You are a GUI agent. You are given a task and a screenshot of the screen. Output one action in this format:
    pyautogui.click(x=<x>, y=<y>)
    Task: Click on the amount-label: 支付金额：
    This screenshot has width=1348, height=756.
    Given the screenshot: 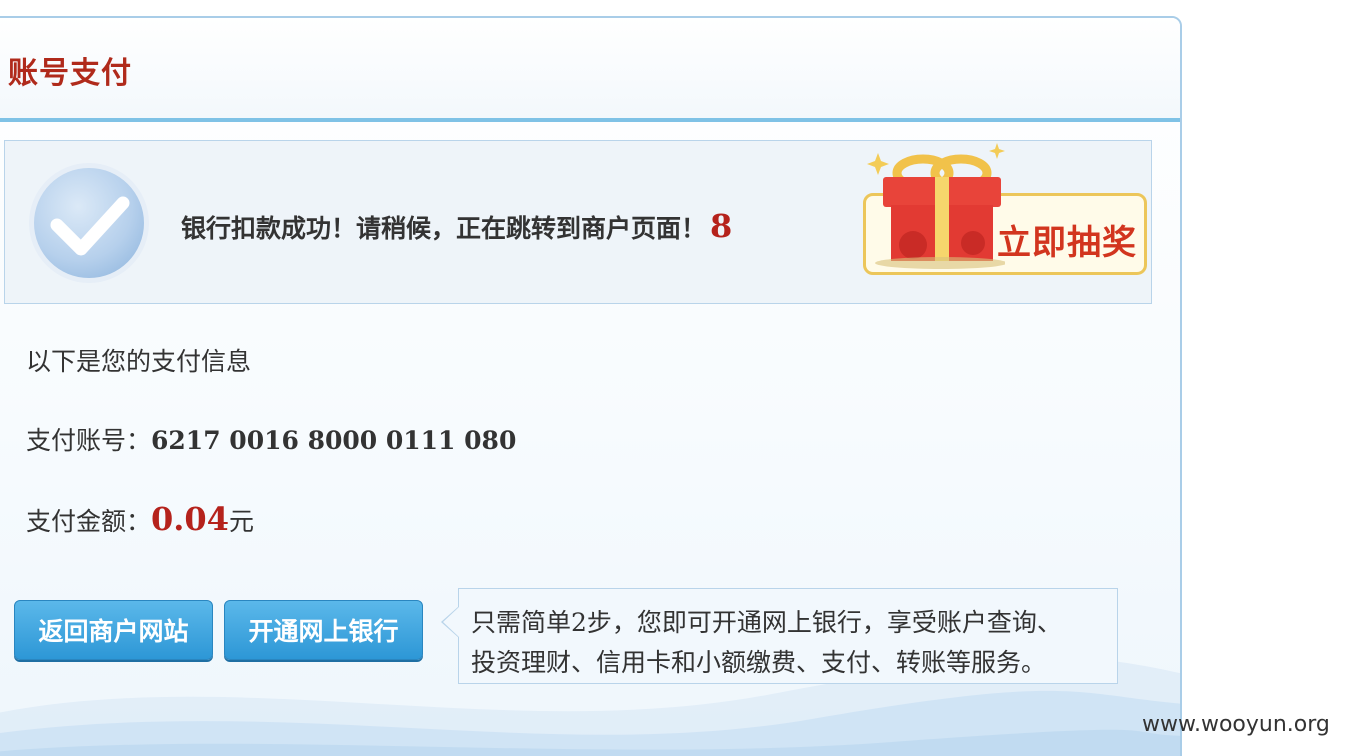 What is the action you would take?
    pyautogui.click(x=89, y=521)
    